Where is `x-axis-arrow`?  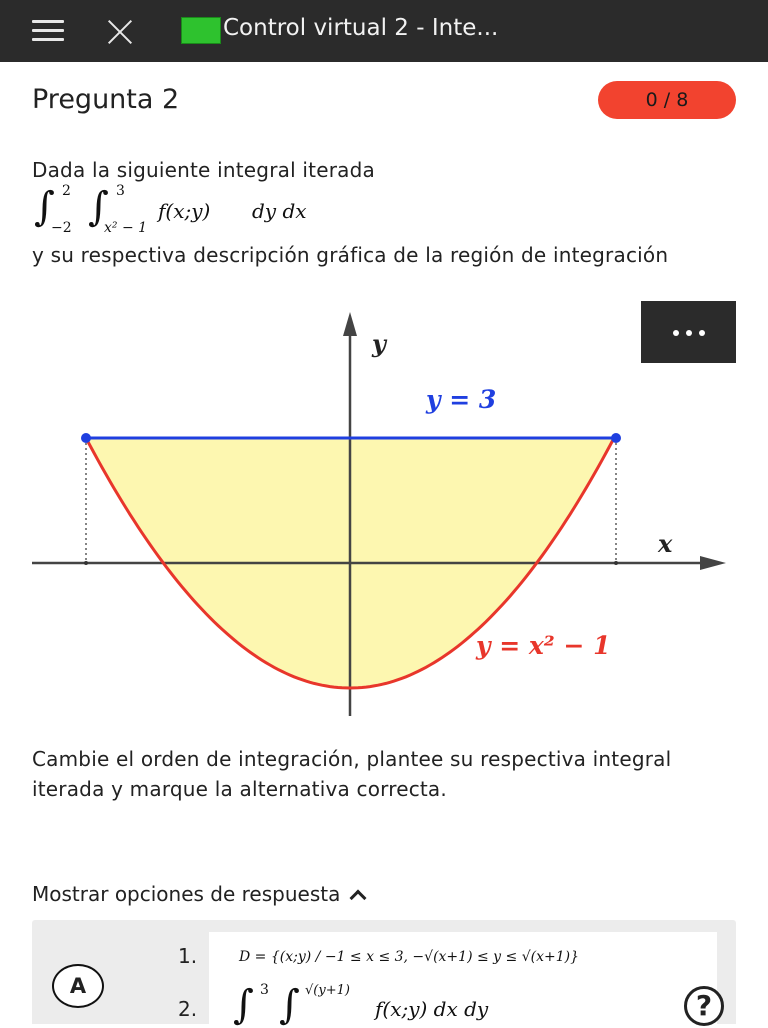
x-axis-arrow is located at coordinates (713, 563).